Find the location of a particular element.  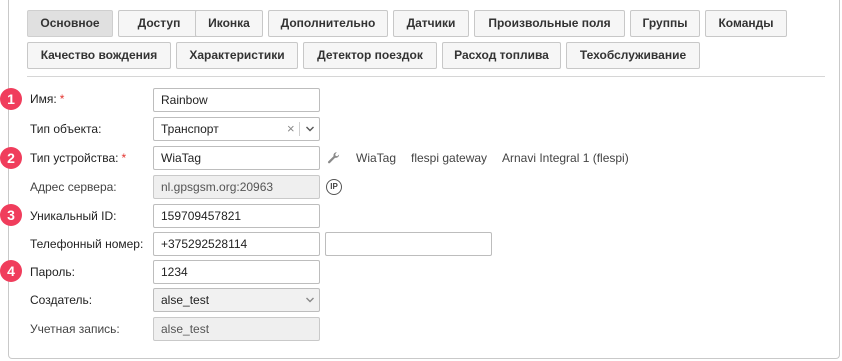

step-badge-3: 3 is located at coordinates (11, 215).